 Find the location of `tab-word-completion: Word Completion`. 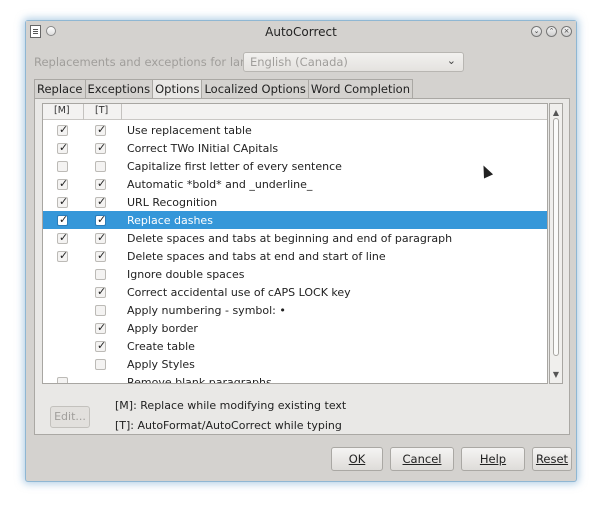

tab-word-completion: Word Completion is located at coordinates (360, 89).